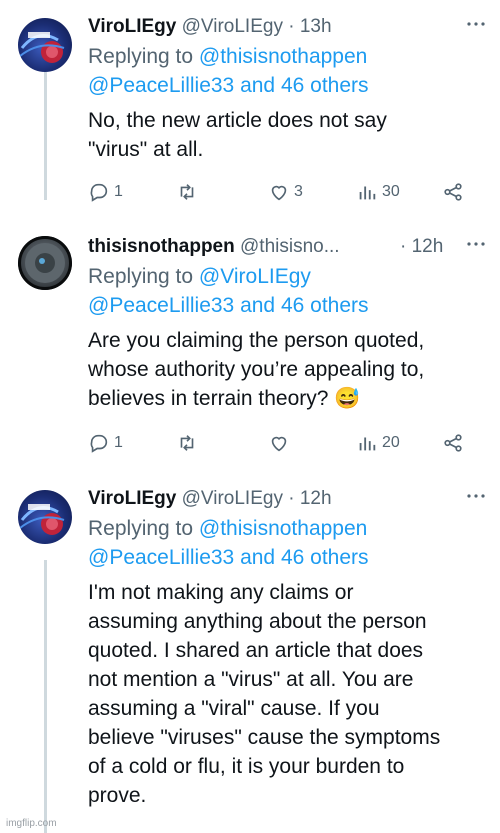 The image size is (500, 833). What do you see at coordinates (378, 443) in the screenshot?
I see `views-button: 20` at bounding box center [378, 443].